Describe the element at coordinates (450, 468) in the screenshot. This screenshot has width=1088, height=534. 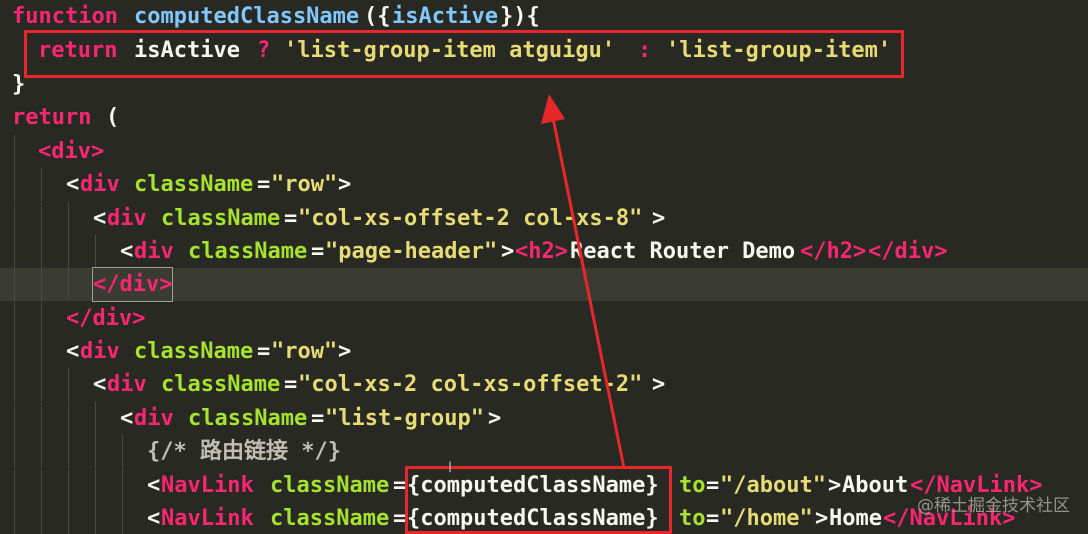
I see `text-cursor-icon: I` at that location.